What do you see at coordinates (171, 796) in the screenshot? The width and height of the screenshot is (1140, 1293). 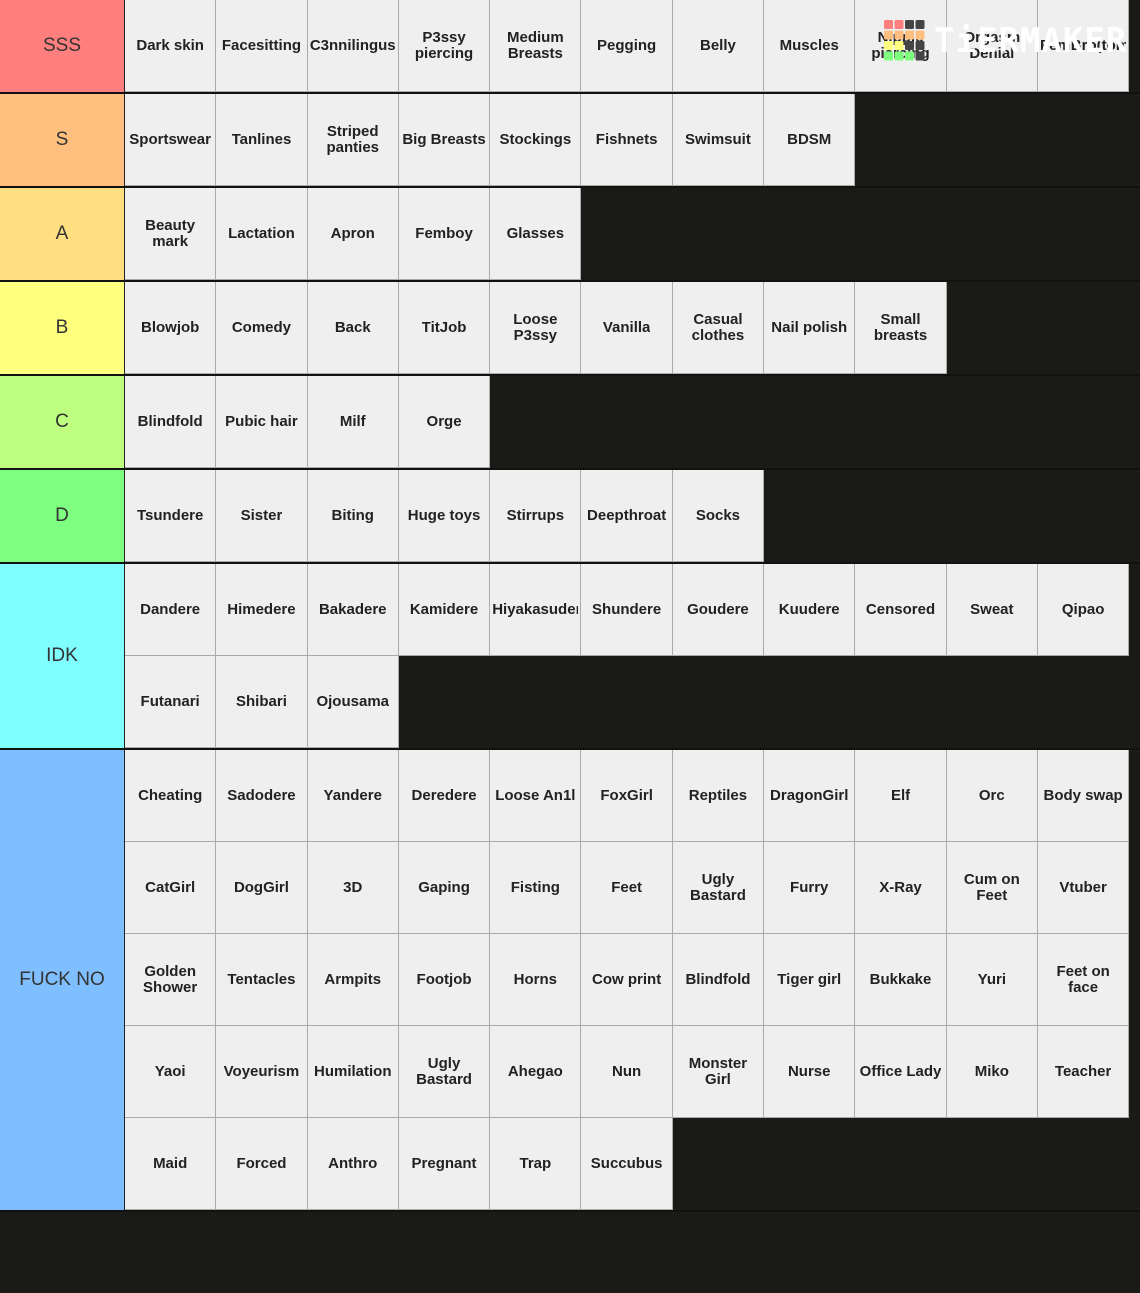 I see `tier-item: Cheating` at bounding box center [171, 796].